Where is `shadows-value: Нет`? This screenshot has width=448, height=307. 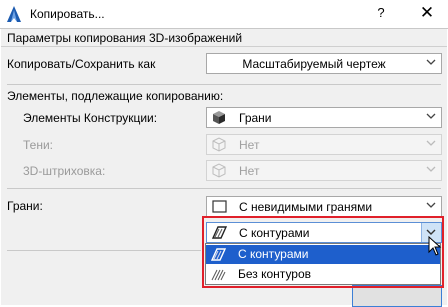 shadows-value: Нет is located at coordinates (249, 145).